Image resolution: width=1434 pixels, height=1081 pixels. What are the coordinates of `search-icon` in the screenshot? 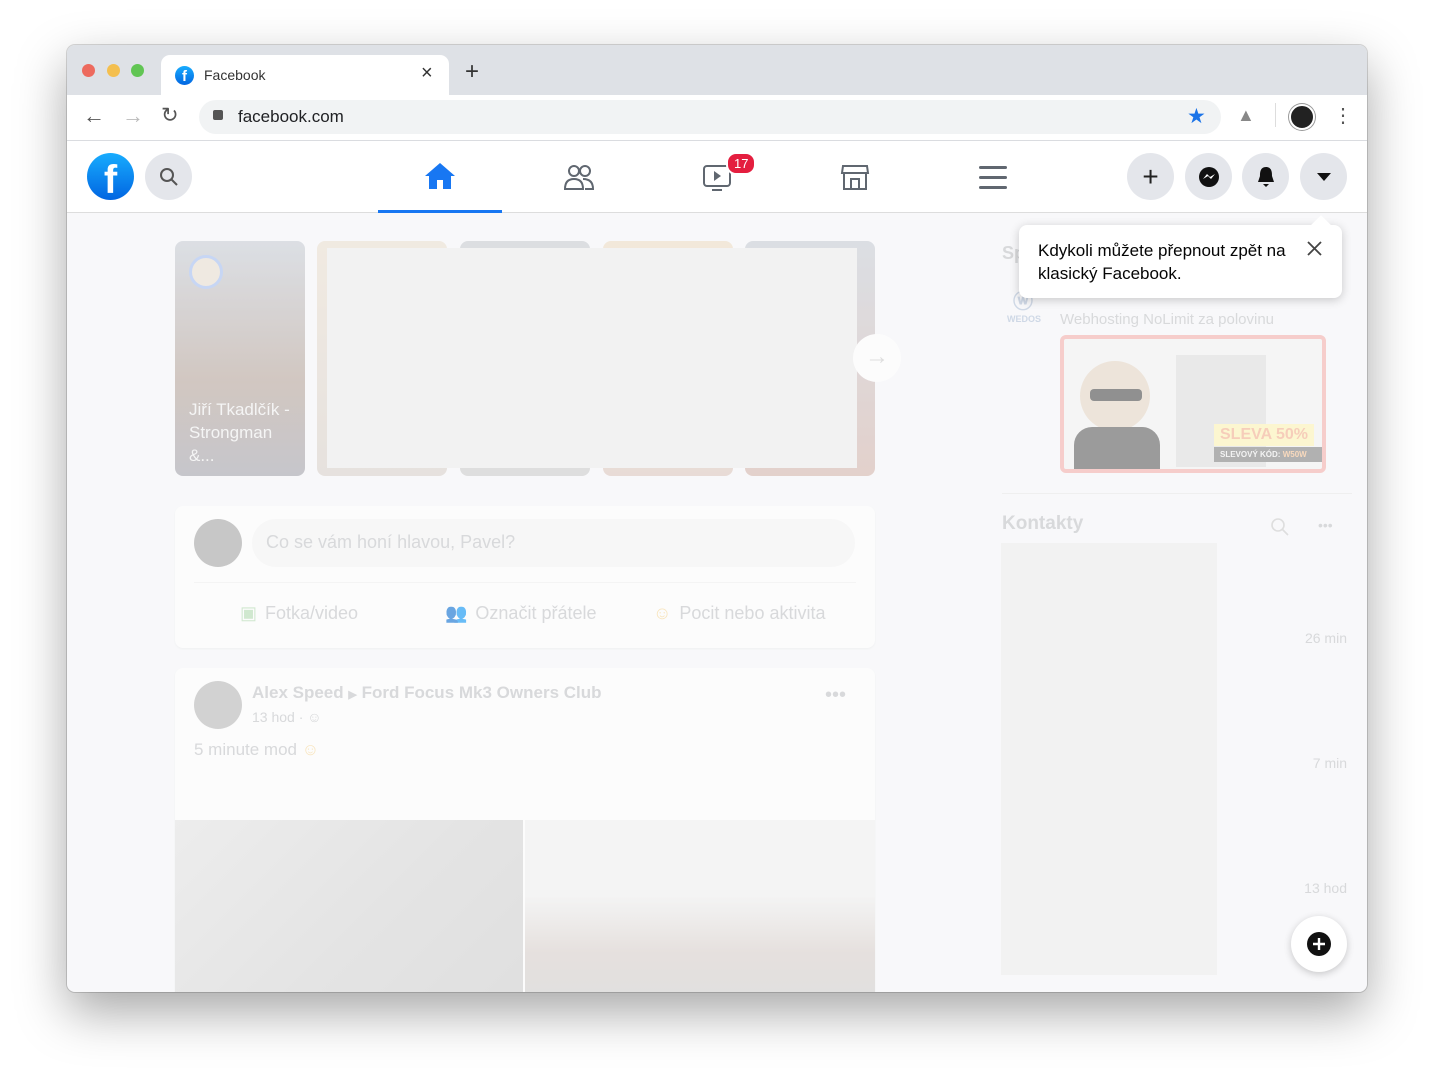 It's located at (168, 176).